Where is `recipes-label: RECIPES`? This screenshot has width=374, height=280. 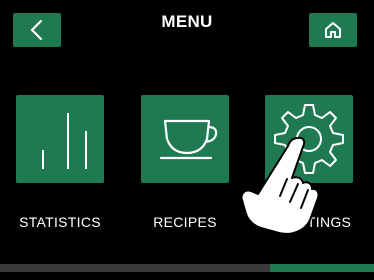 recipes-label: RECIPES is located at coordinates (185, 222).